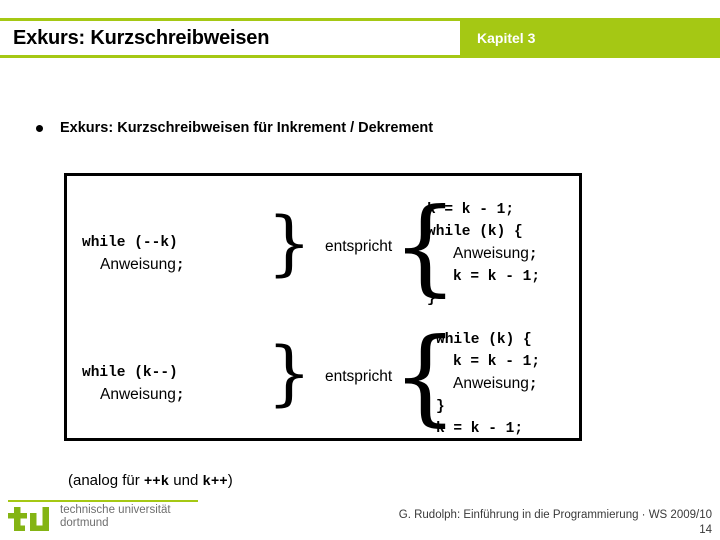 The image size is (720, 540). What do you see at coordinates (440, 407) in the screenshot?
I see `code-token: }` at bounding box center [440, 407].